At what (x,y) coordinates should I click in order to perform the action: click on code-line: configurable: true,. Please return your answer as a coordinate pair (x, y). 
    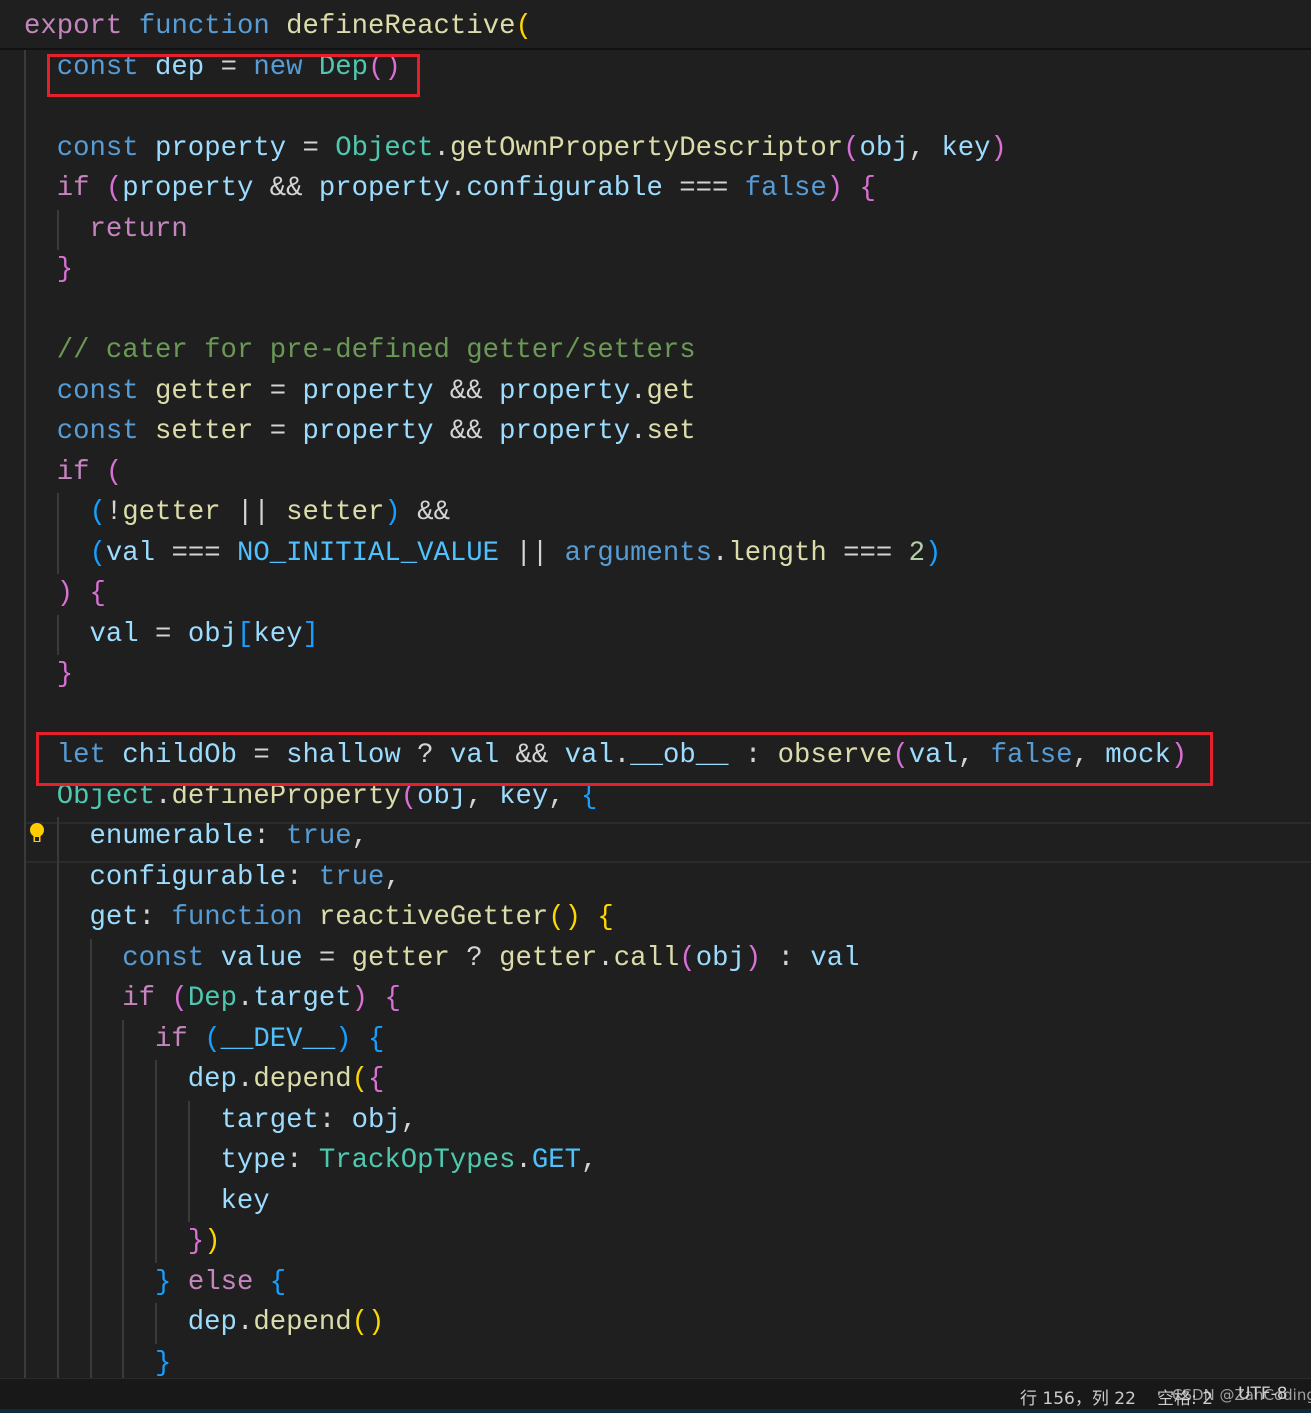
    Looking at the image, I should click on (245, 878).